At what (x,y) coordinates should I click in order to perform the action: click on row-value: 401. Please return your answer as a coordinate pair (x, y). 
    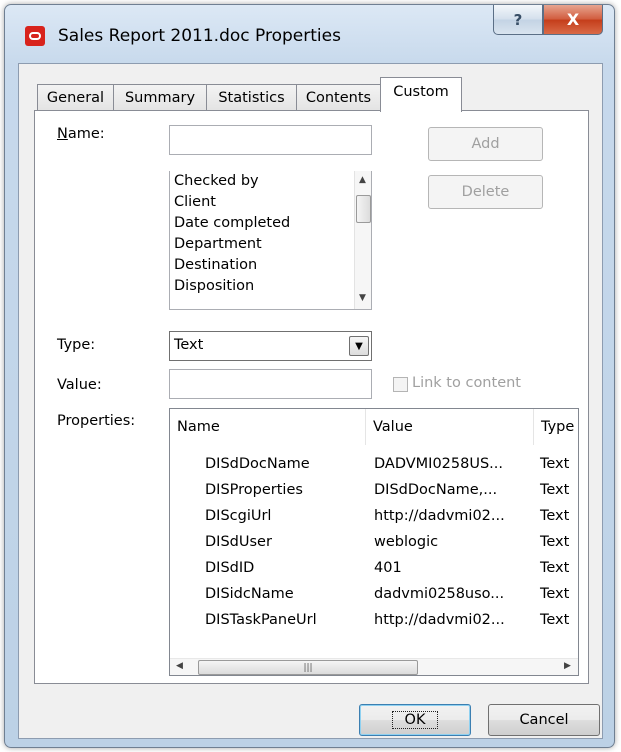
    Looking at the image, I should click on (388, 568).